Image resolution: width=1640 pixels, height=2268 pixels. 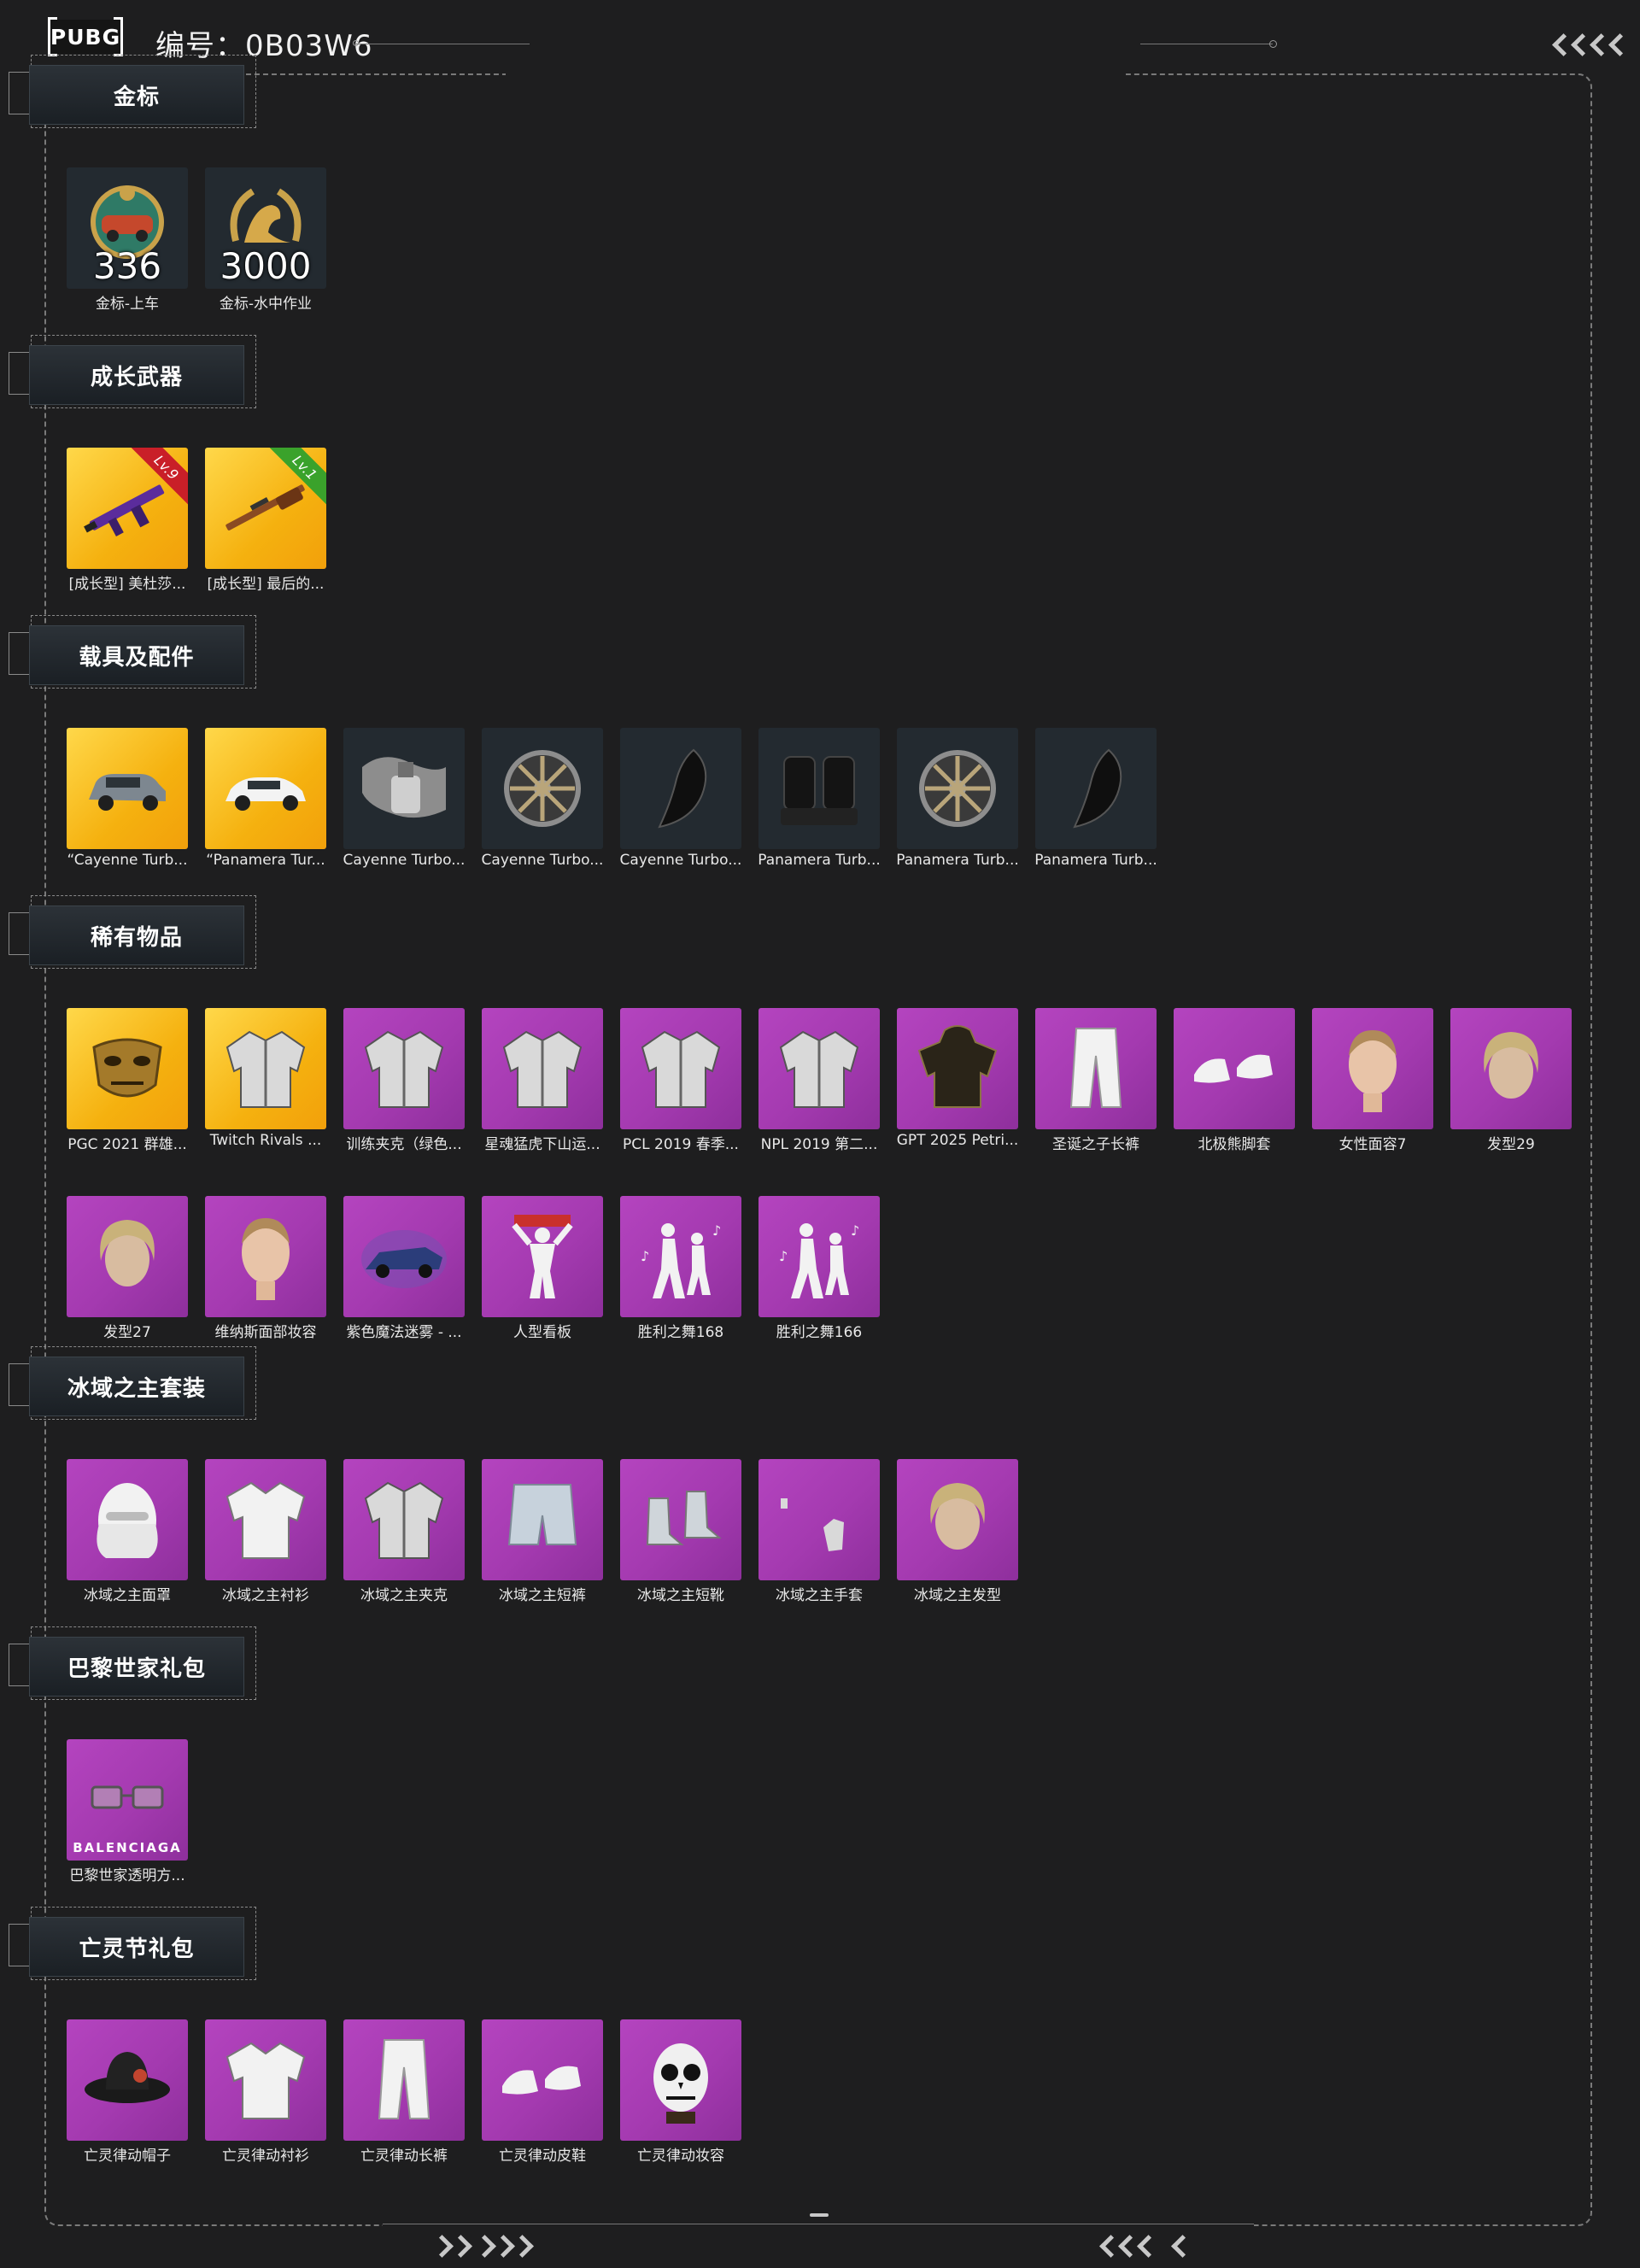 I want to click on inventory-item: 亡灵律动帽子, so click(x=127, y=2092).